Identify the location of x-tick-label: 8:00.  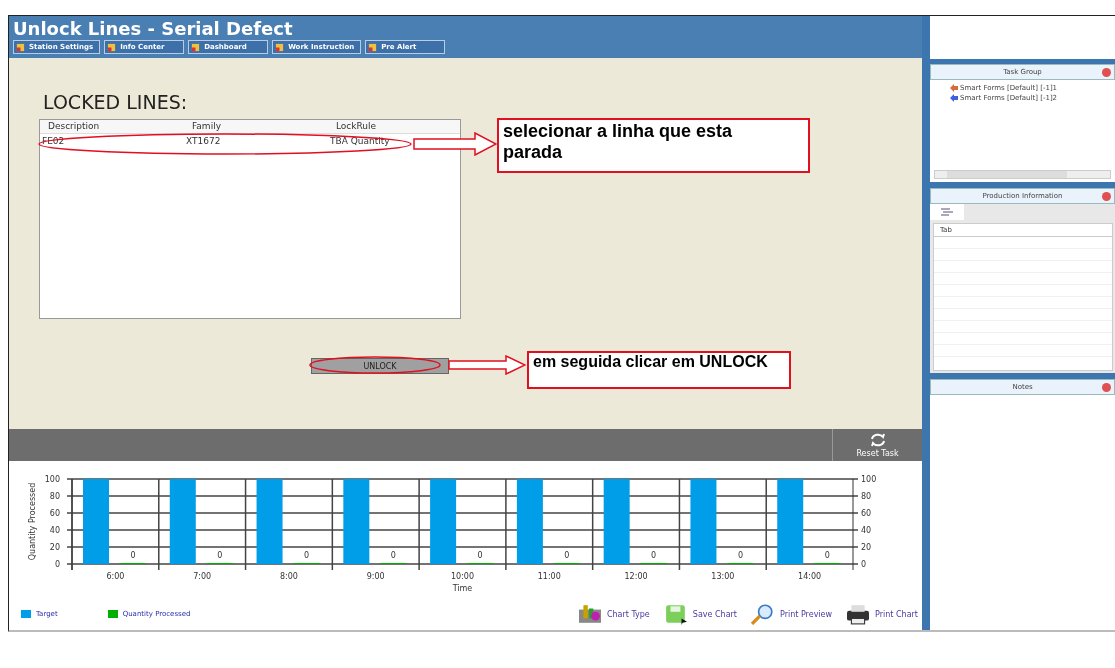
(288, 576).